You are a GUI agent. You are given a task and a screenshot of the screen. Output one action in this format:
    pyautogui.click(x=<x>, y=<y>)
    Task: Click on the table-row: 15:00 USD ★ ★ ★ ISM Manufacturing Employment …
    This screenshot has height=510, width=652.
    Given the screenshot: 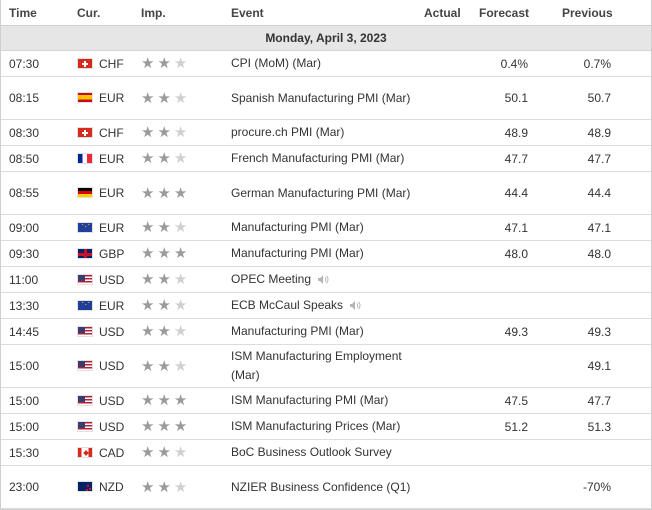 What is the action you would take?
    pyautogui.click(x=326, y=366)
    